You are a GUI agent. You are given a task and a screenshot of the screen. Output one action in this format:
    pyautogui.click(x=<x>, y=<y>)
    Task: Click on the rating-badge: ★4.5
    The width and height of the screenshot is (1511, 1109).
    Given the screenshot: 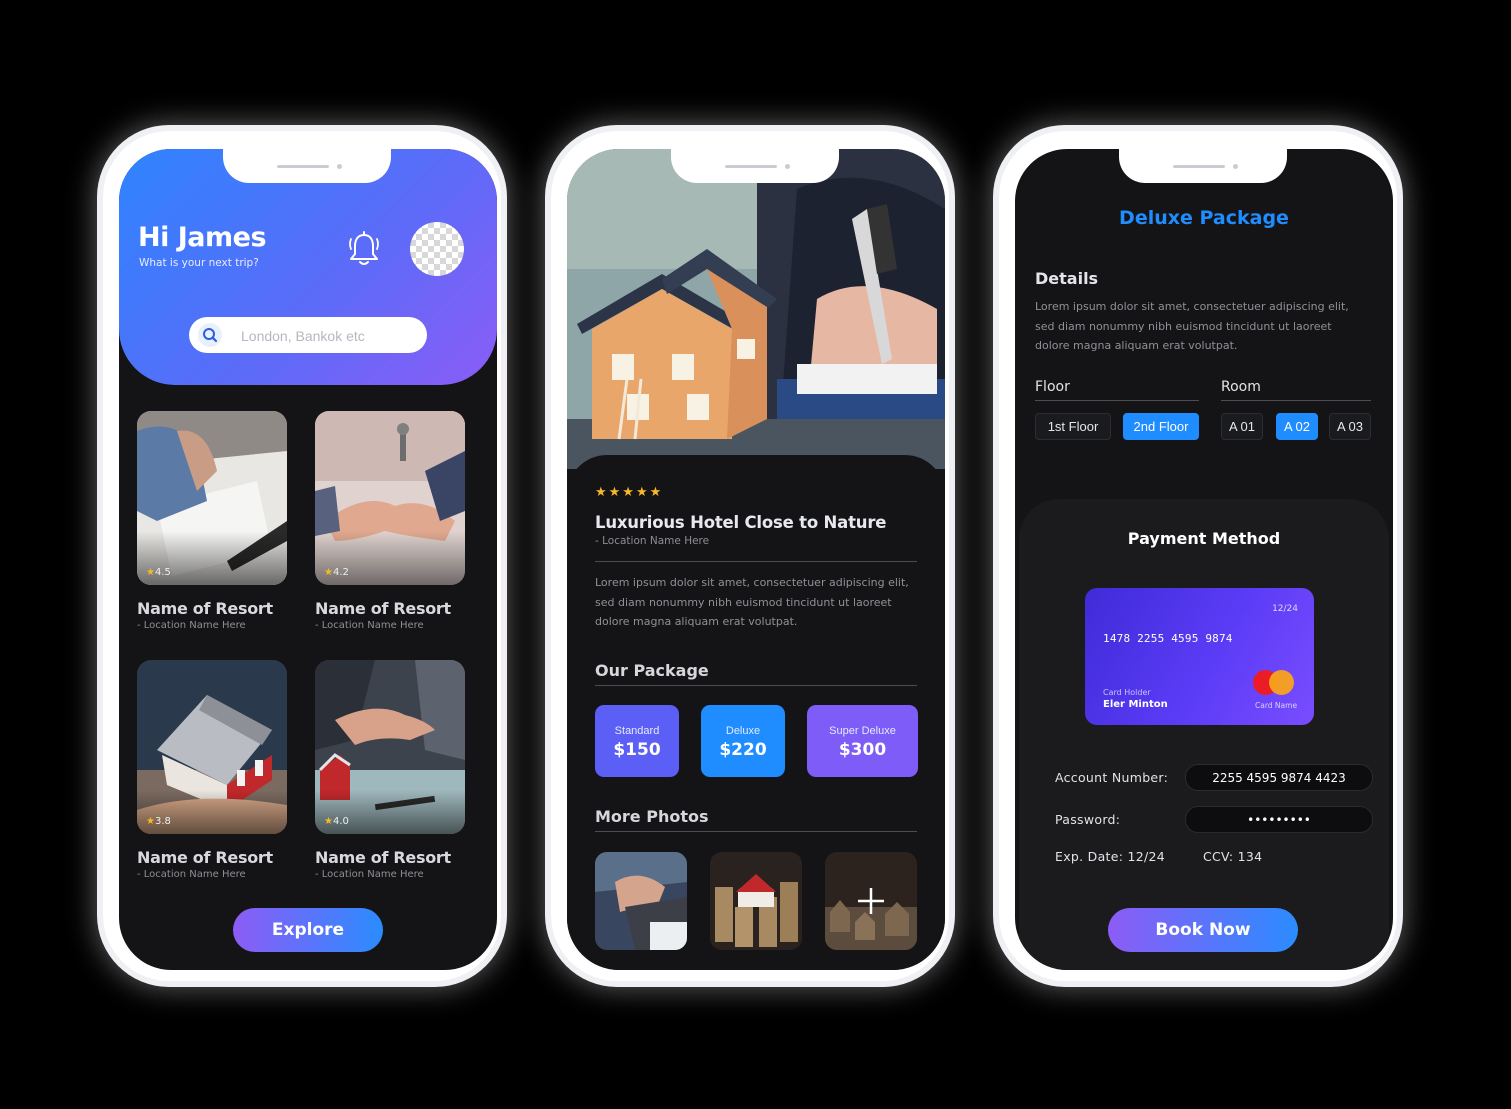 What is the action you would take?
    pyautogui.click(x=158, y=572)
    